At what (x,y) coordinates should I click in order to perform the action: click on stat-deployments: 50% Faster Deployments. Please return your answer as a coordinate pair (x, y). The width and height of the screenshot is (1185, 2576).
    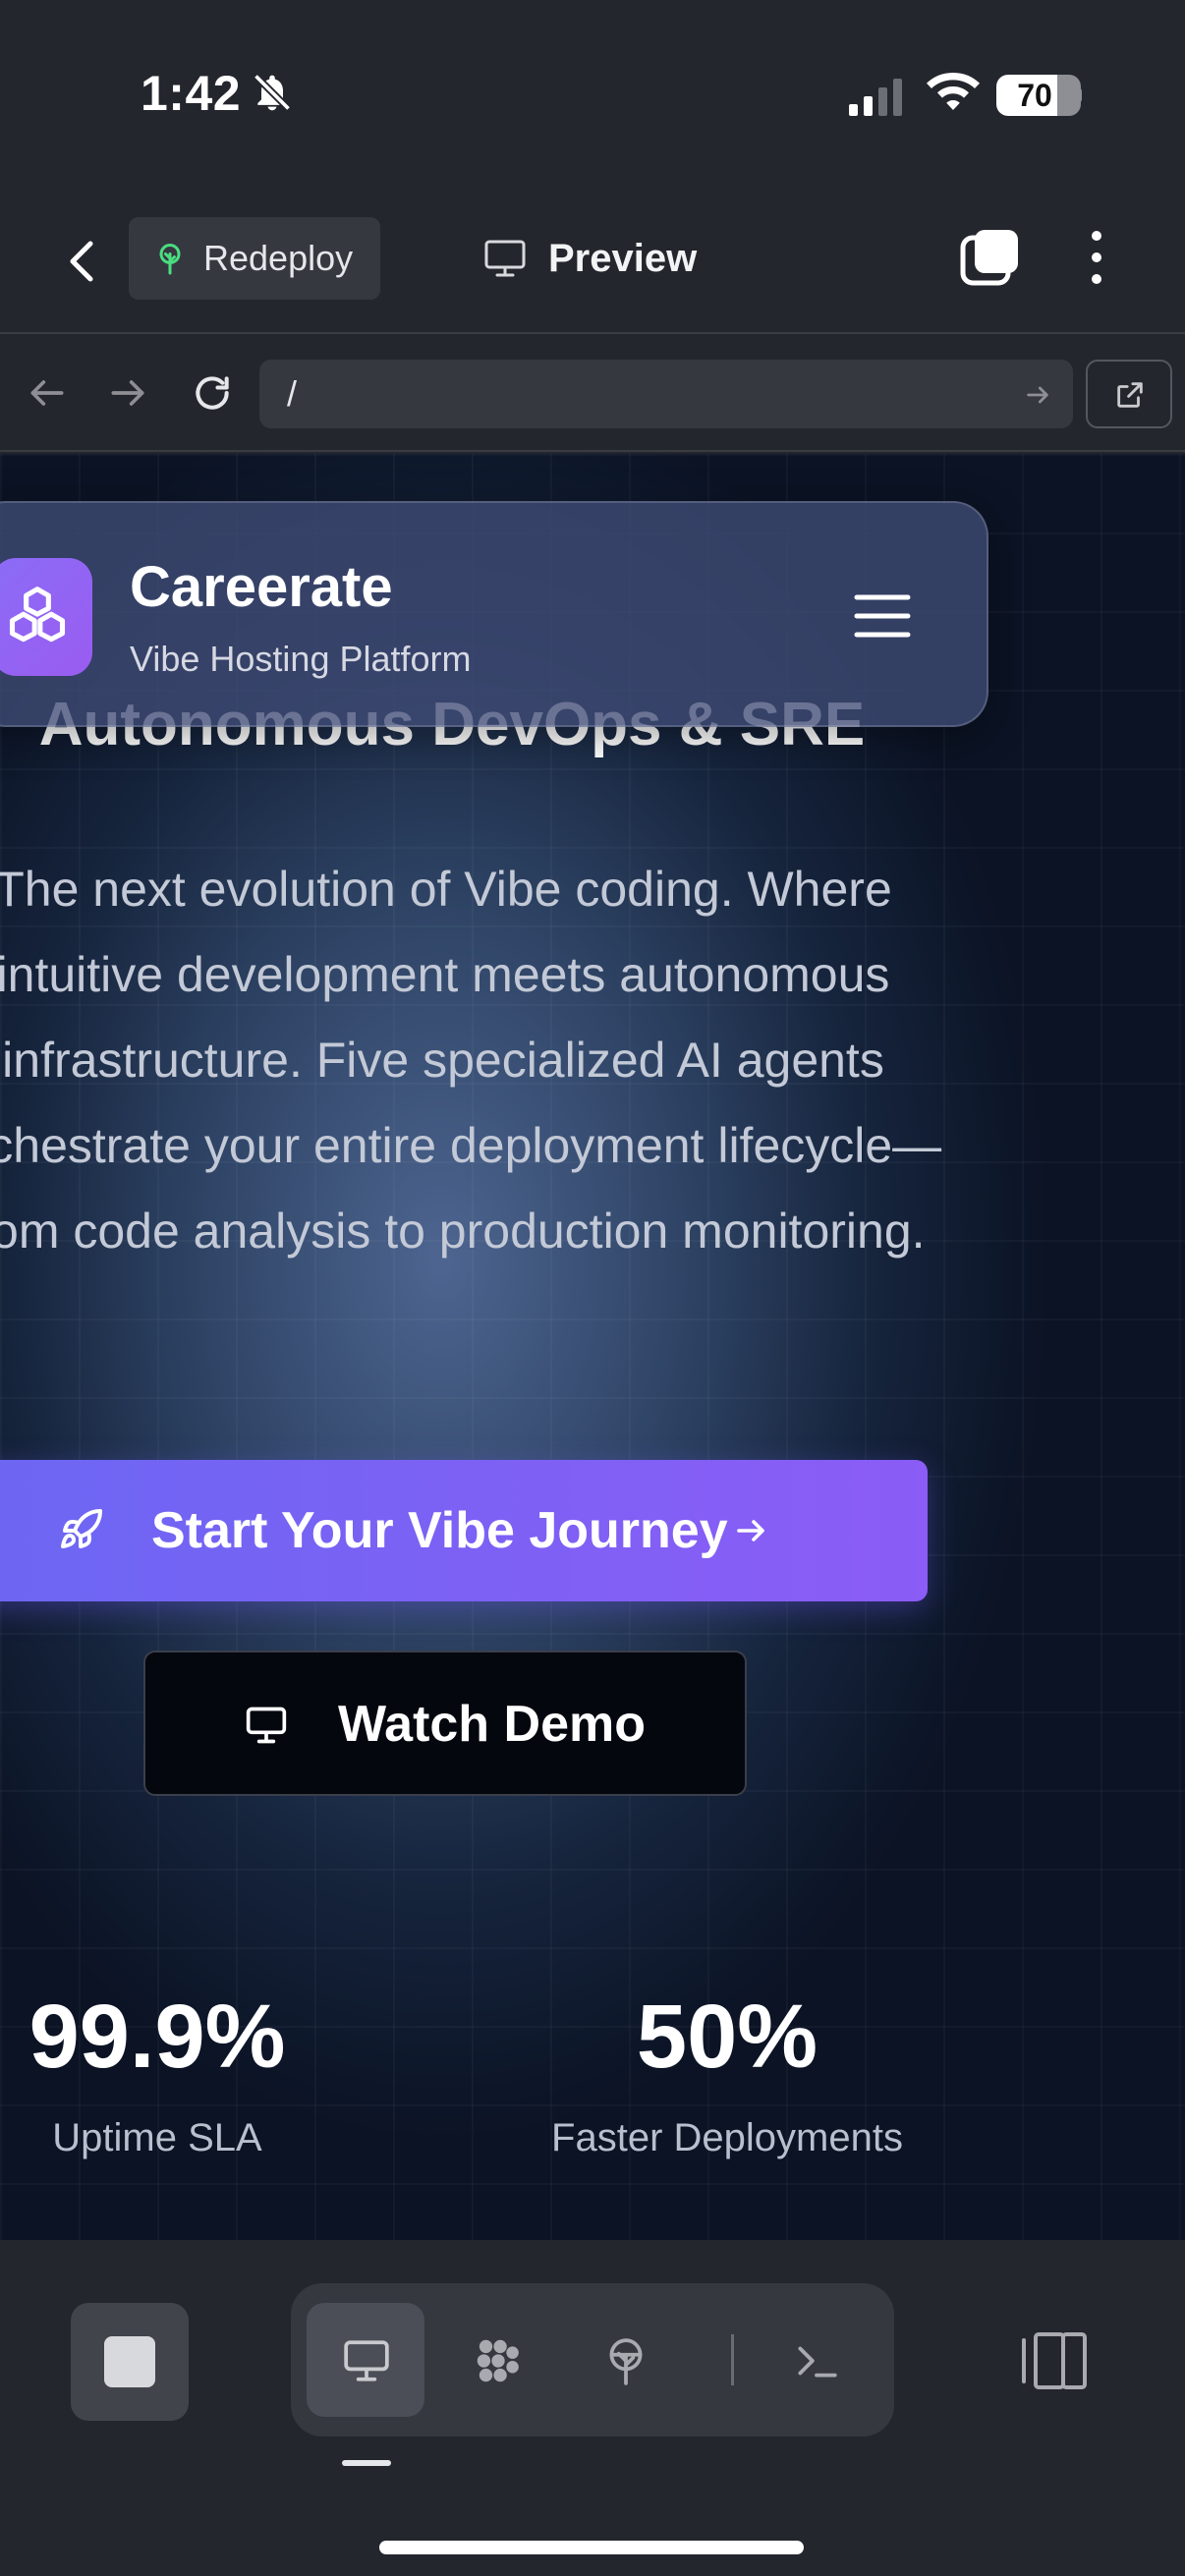
    Looking at the image, I should click on (727, 2071).